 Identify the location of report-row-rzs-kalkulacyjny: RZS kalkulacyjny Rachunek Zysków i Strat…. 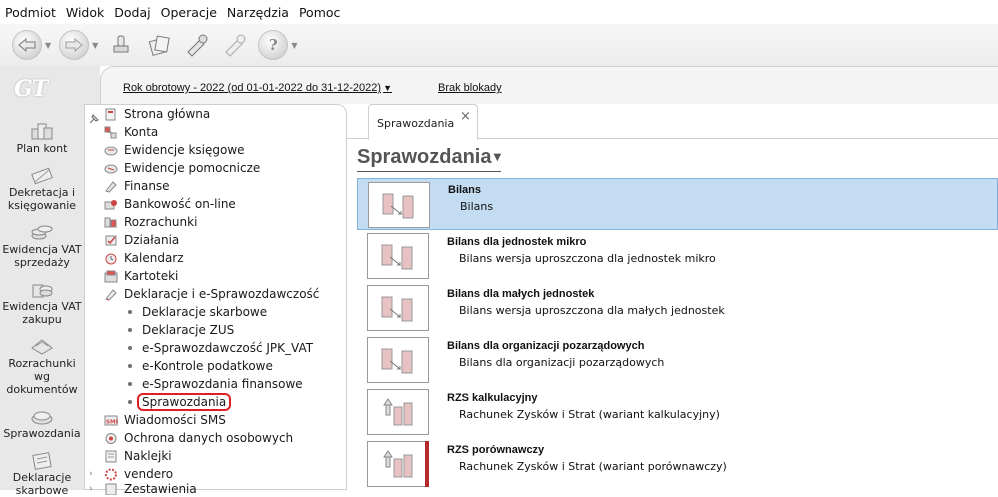
(677, 412).